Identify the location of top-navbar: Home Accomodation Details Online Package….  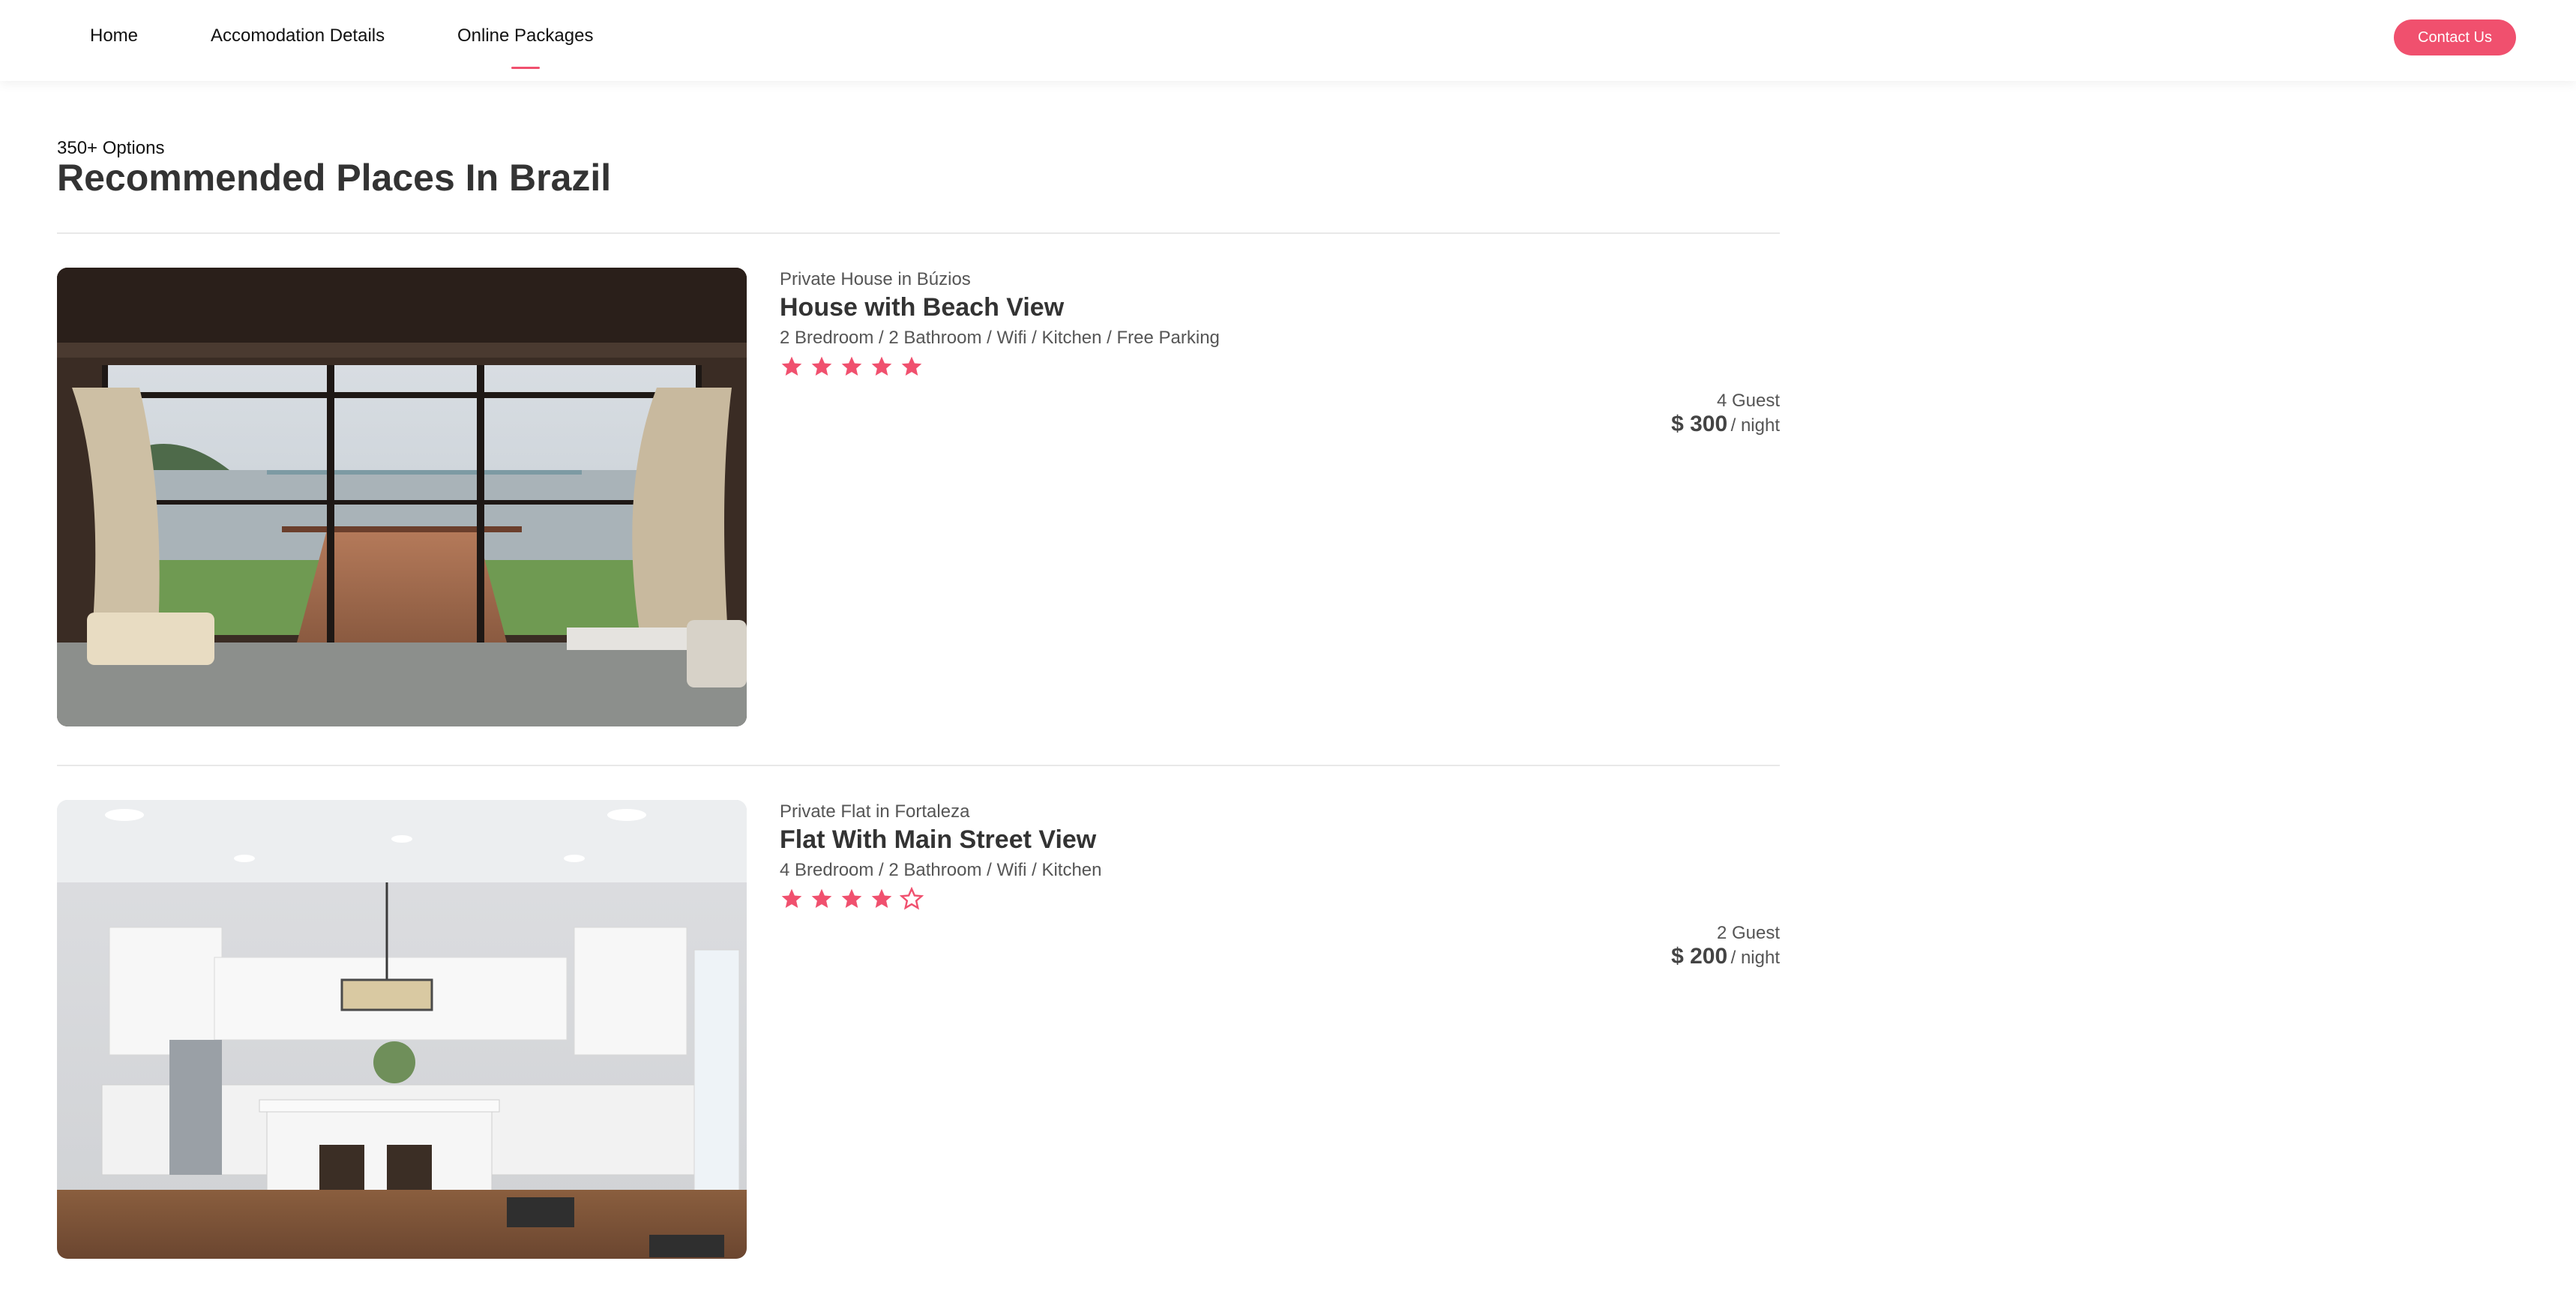
(1288, 40).